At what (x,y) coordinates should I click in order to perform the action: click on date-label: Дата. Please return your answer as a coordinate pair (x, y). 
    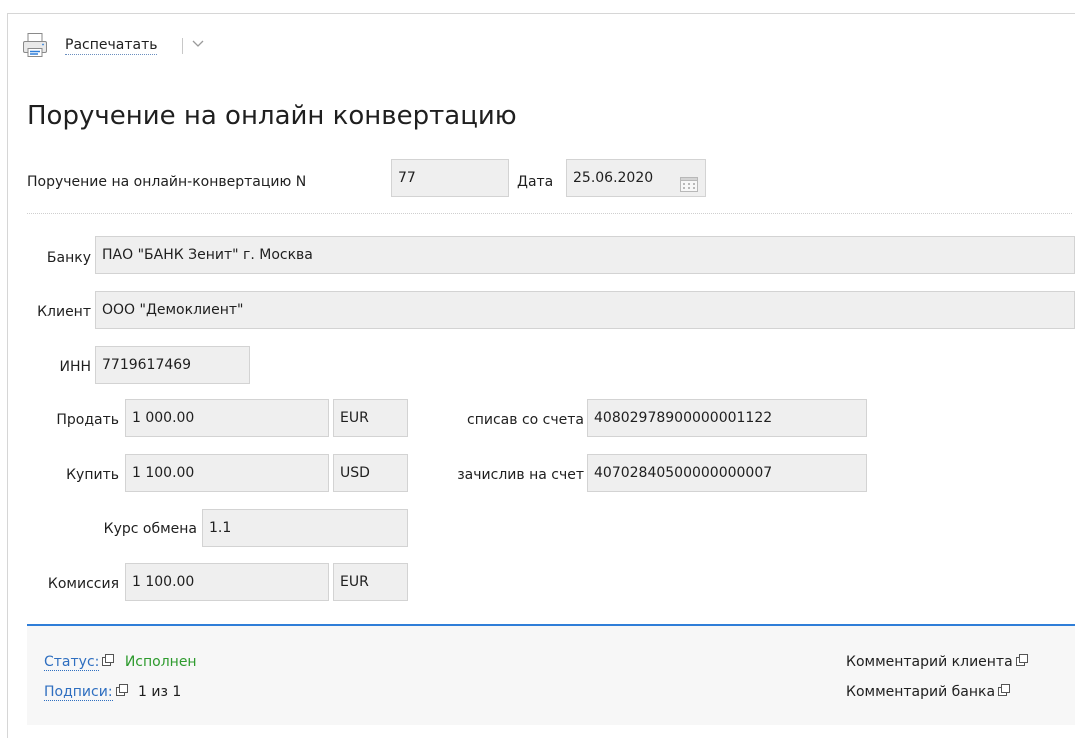
    Looking at the image, I should click on (535, 182).